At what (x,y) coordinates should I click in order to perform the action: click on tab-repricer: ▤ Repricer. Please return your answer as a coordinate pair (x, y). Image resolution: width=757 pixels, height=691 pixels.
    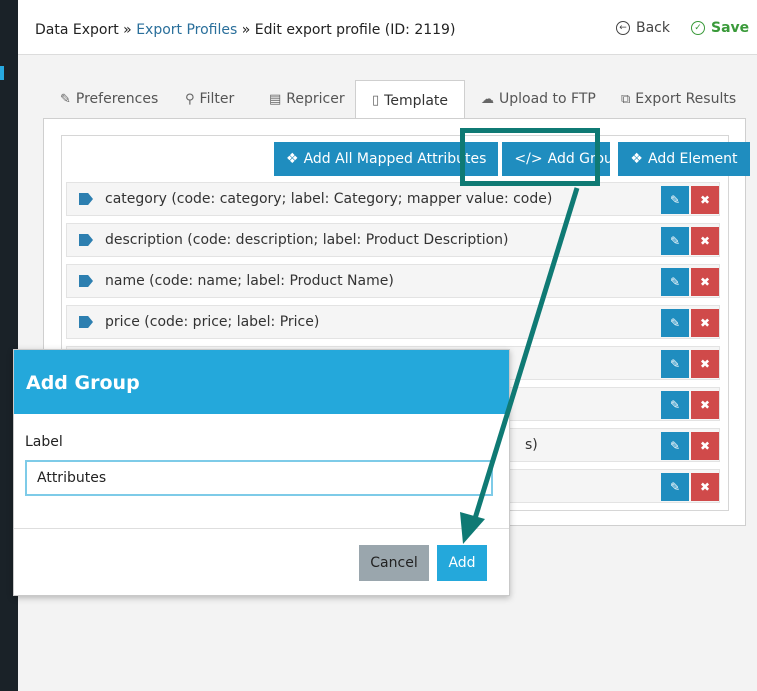
    Looking at the image, I should click on (307, 99).